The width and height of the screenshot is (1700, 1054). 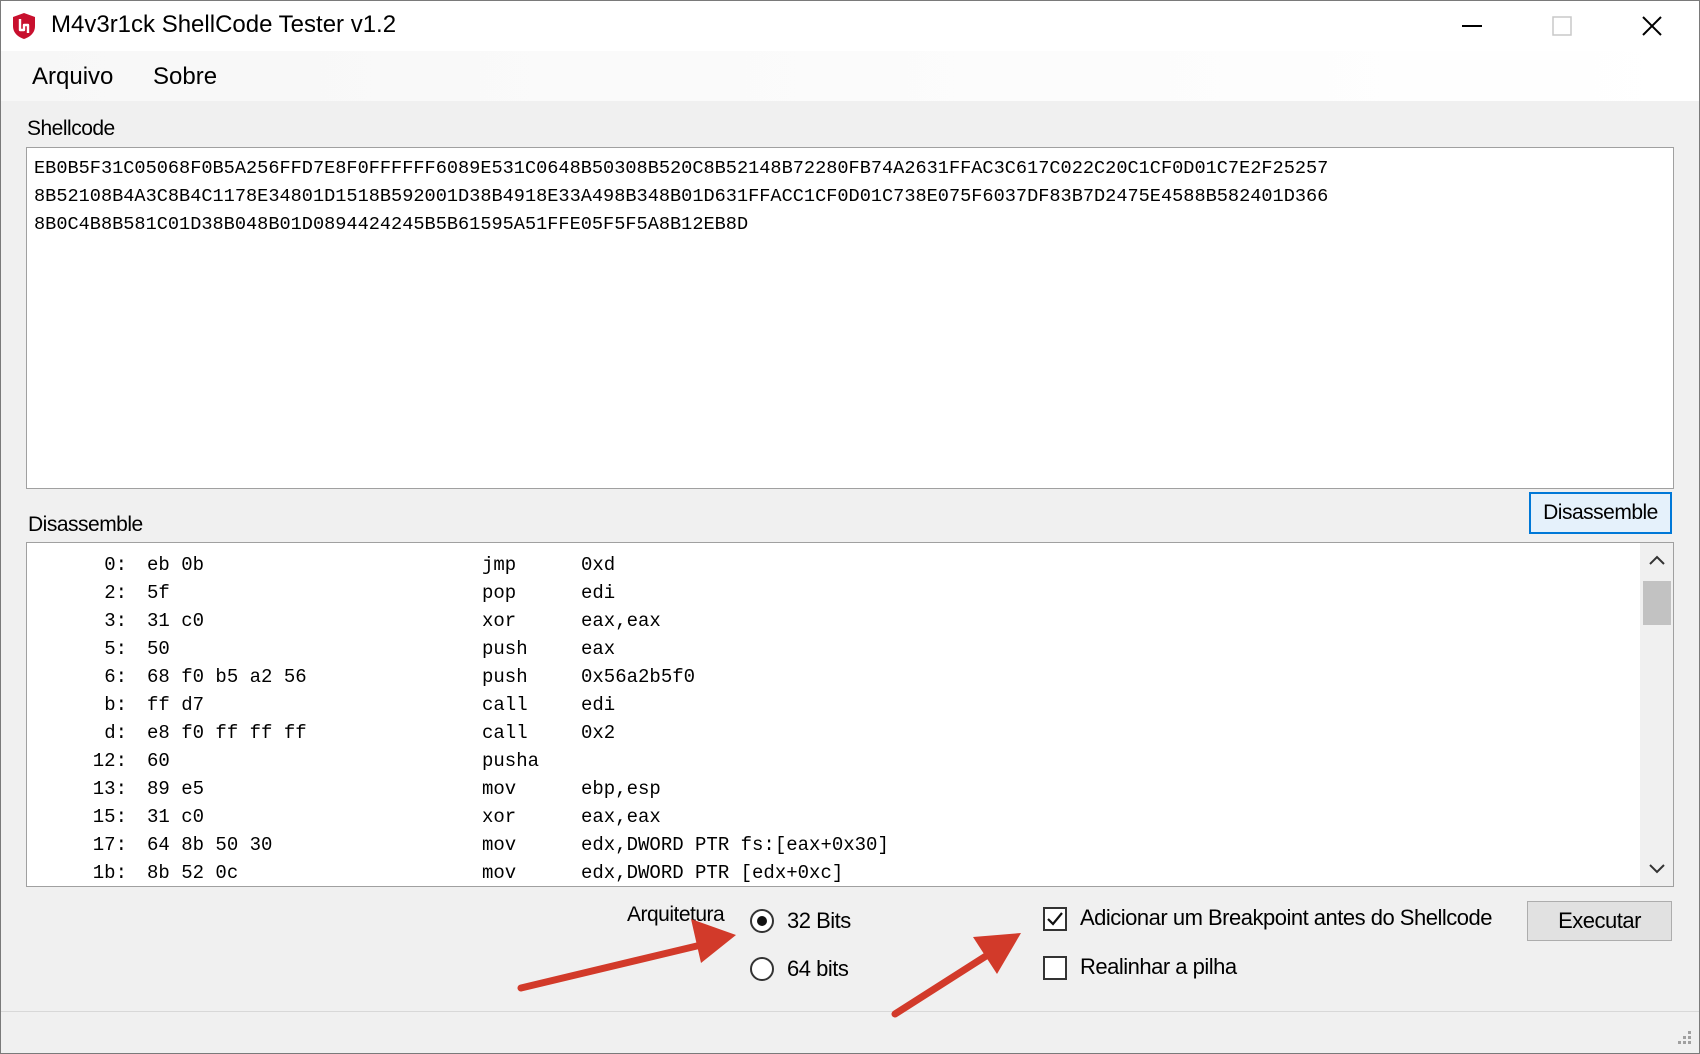 What do you see at coordinates (850, 1032) in the screenshot?
I see `status-bar` at bounding box center [850, 1032].